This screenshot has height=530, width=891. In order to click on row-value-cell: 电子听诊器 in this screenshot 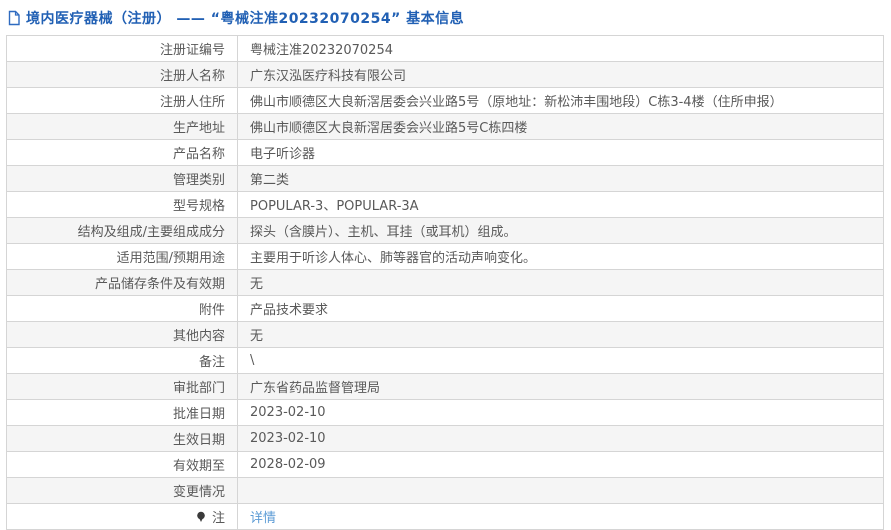, I will do `click(560, 152)`.